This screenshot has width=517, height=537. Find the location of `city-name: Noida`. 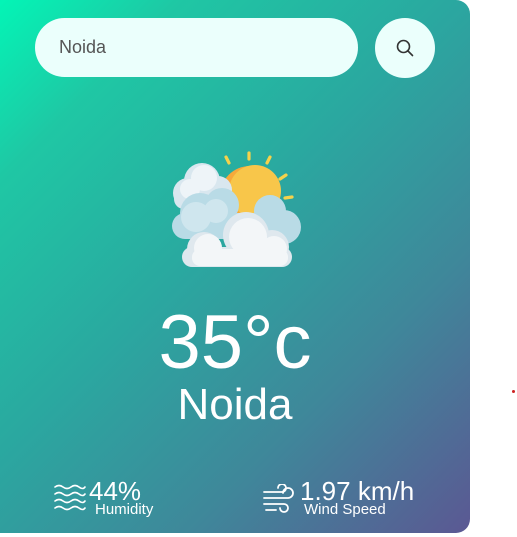

city-name: Noida is located at coordinates (235, 404).